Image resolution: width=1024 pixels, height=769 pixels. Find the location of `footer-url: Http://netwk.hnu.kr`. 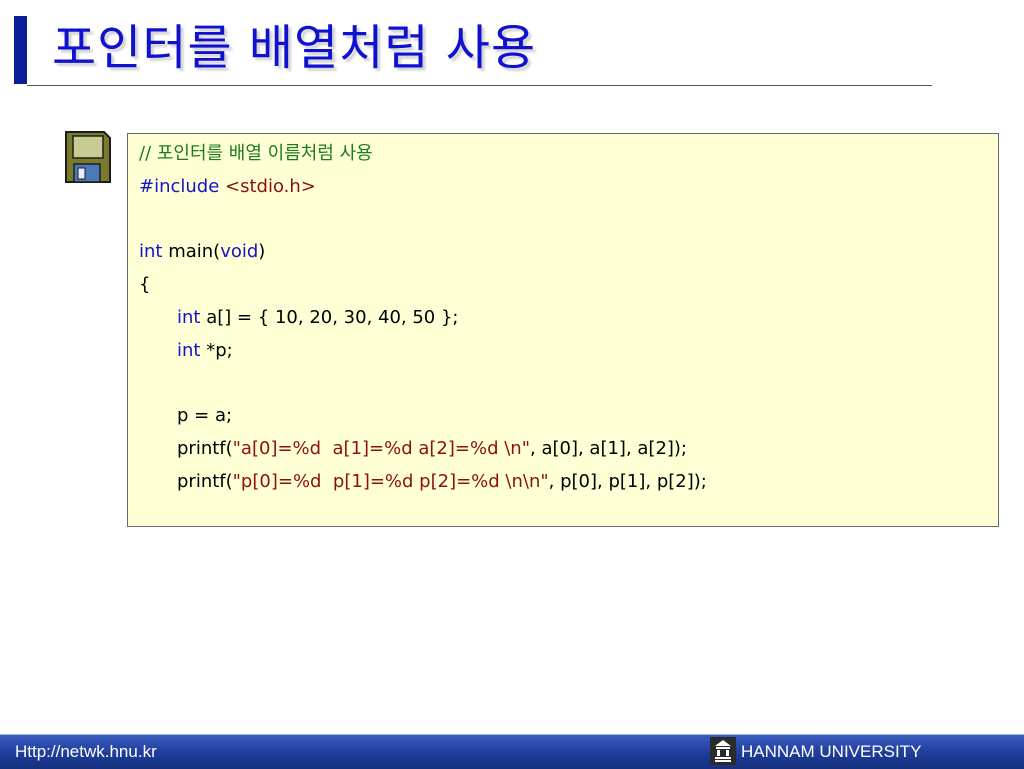

footer-url: Http://netwk.hnu.kr is located at coordinates (86, 751).